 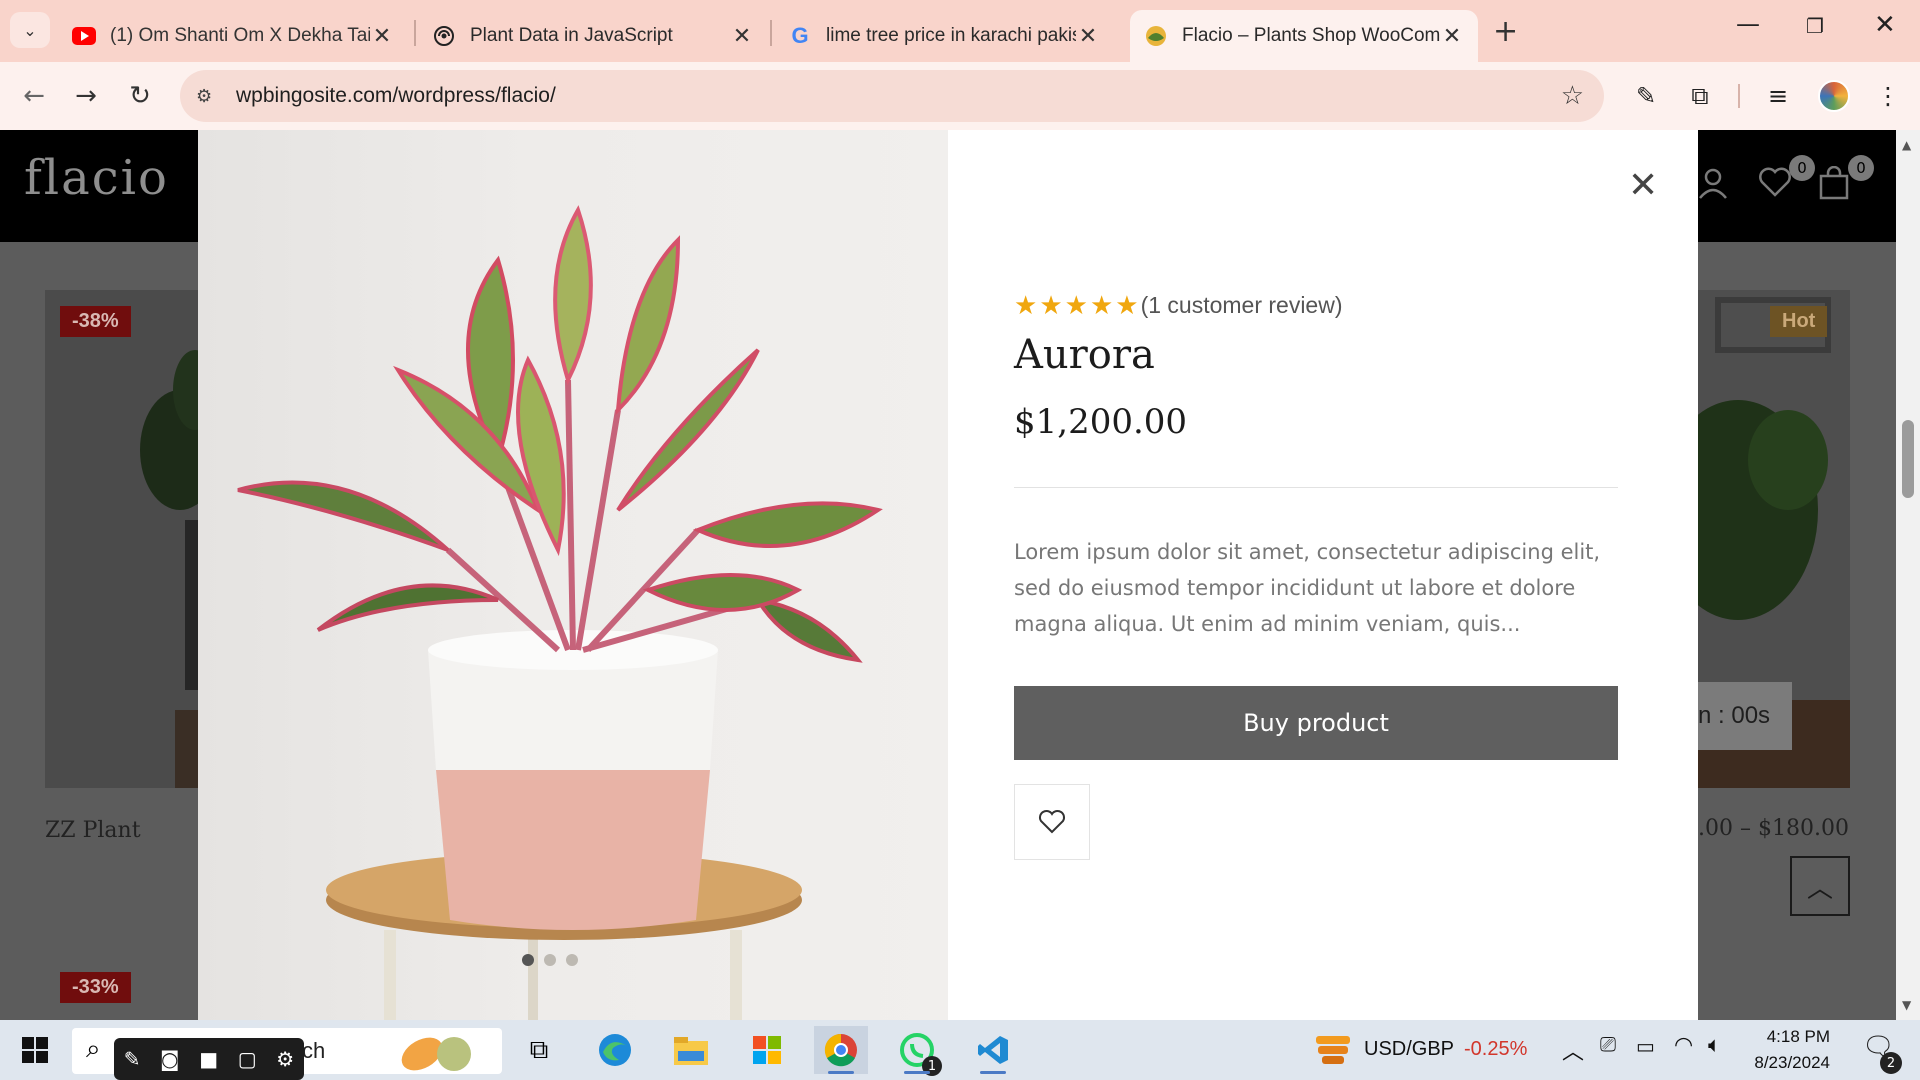 What do you see at coordinates (211, 96) in the screenshot?
I see `site-info-icon: ⚙` at bounding box center [211, 96].